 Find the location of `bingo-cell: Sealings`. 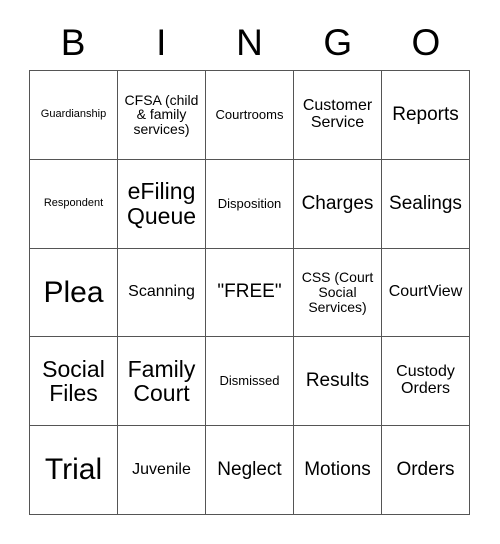

bingo-cell: Sealings is located at coordinates (426, 204).